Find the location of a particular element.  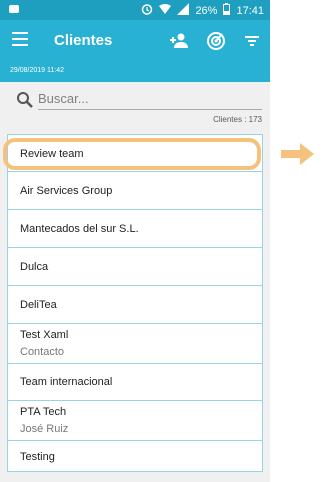

list-item: Dulca is located at coordinates (135, 267).